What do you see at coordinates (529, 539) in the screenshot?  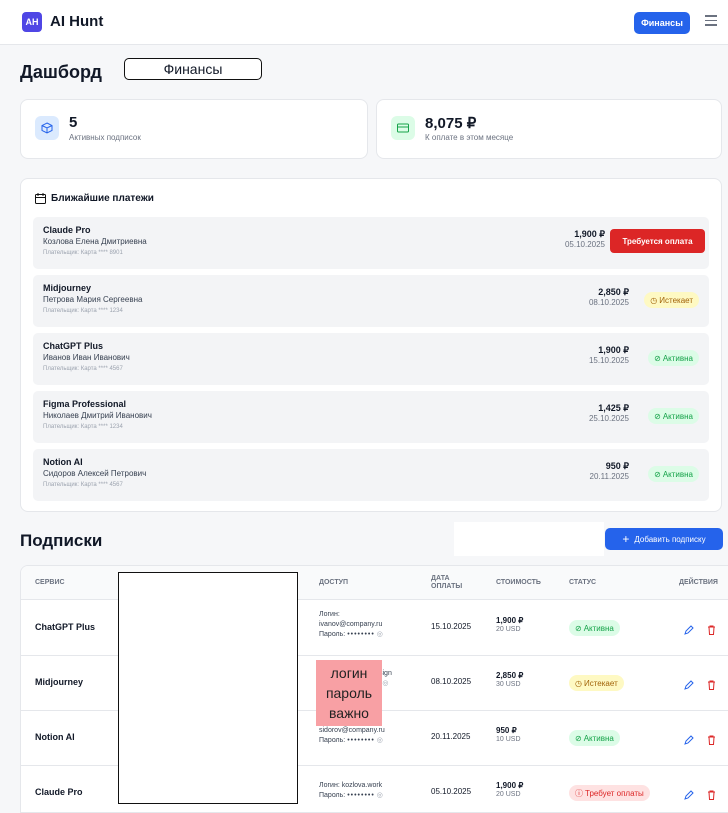 I see `blank-area` at bounding box center [529, 539].